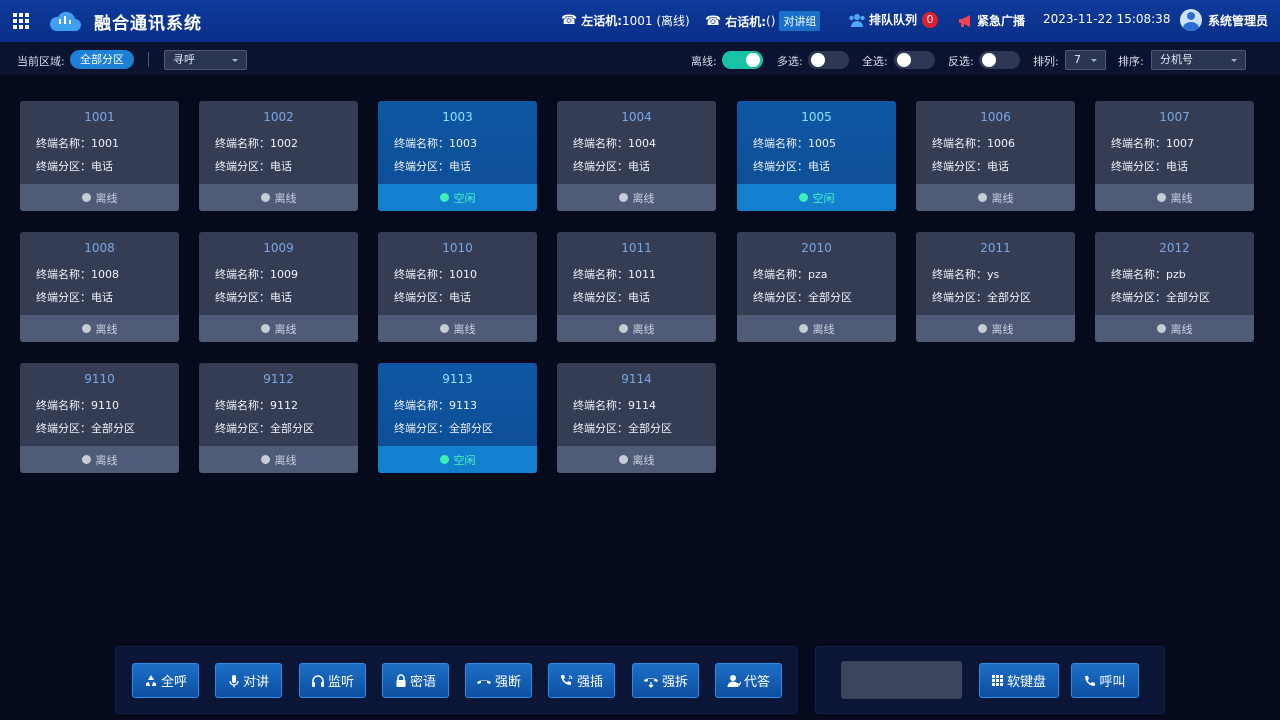 This screenshot has width=1280, height=720. I want to click on invert-select-toggle, so click(999, 60).